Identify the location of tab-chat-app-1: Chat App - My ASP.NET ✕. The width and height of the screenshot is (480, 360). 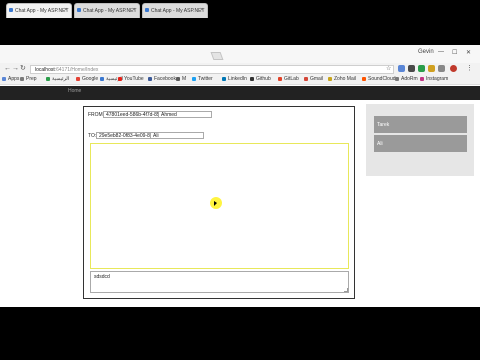
(39, 10).